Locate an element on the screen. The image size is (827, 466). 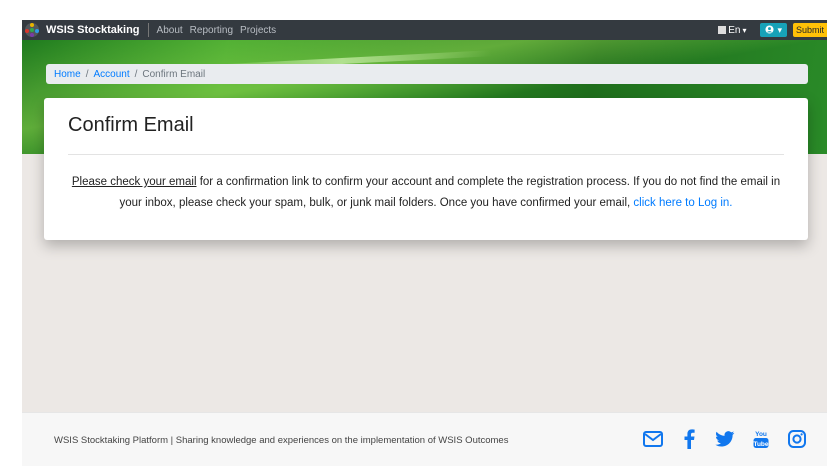
chevron-down-icon: ▾ is located at coordinates (744, 30).